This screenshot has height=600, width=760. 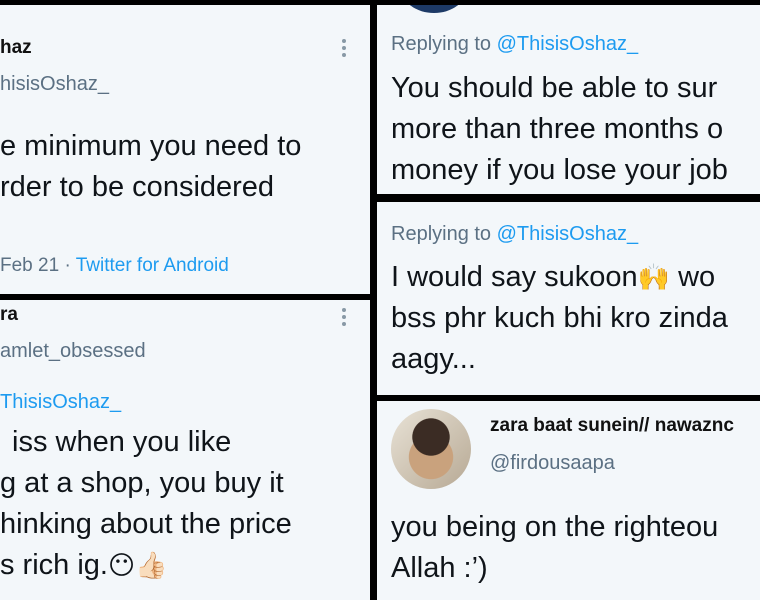 What do you see at coordinates (29, 265) in the screenshot?
I see `tweet-date: Feb 21` at bounding box center [29, 265].